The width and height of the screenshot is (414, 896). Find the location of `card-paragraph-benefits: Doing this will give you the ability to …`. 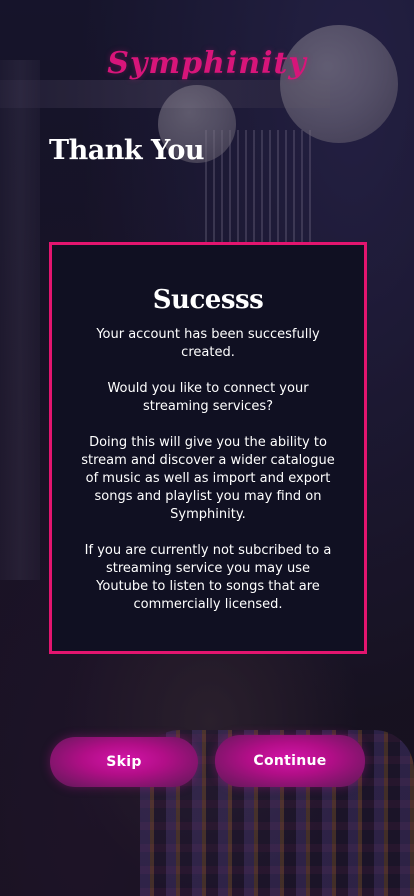

card-paragraph-benefits: Doing this will give you the ability to … is located at coordinates (208, 478).